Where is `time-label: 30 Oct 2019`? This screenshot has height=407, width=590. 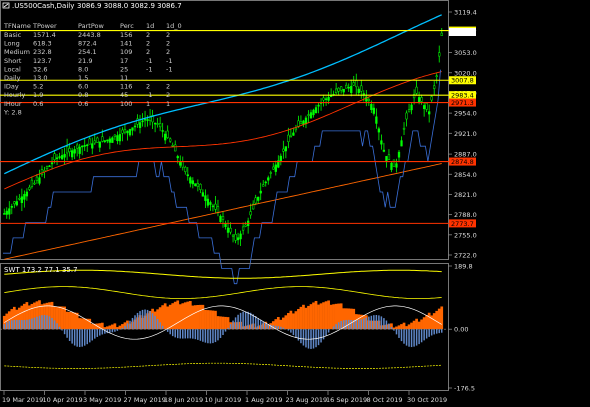 time-label: 30 Oct 2019 is located at coordinates (427, 400).